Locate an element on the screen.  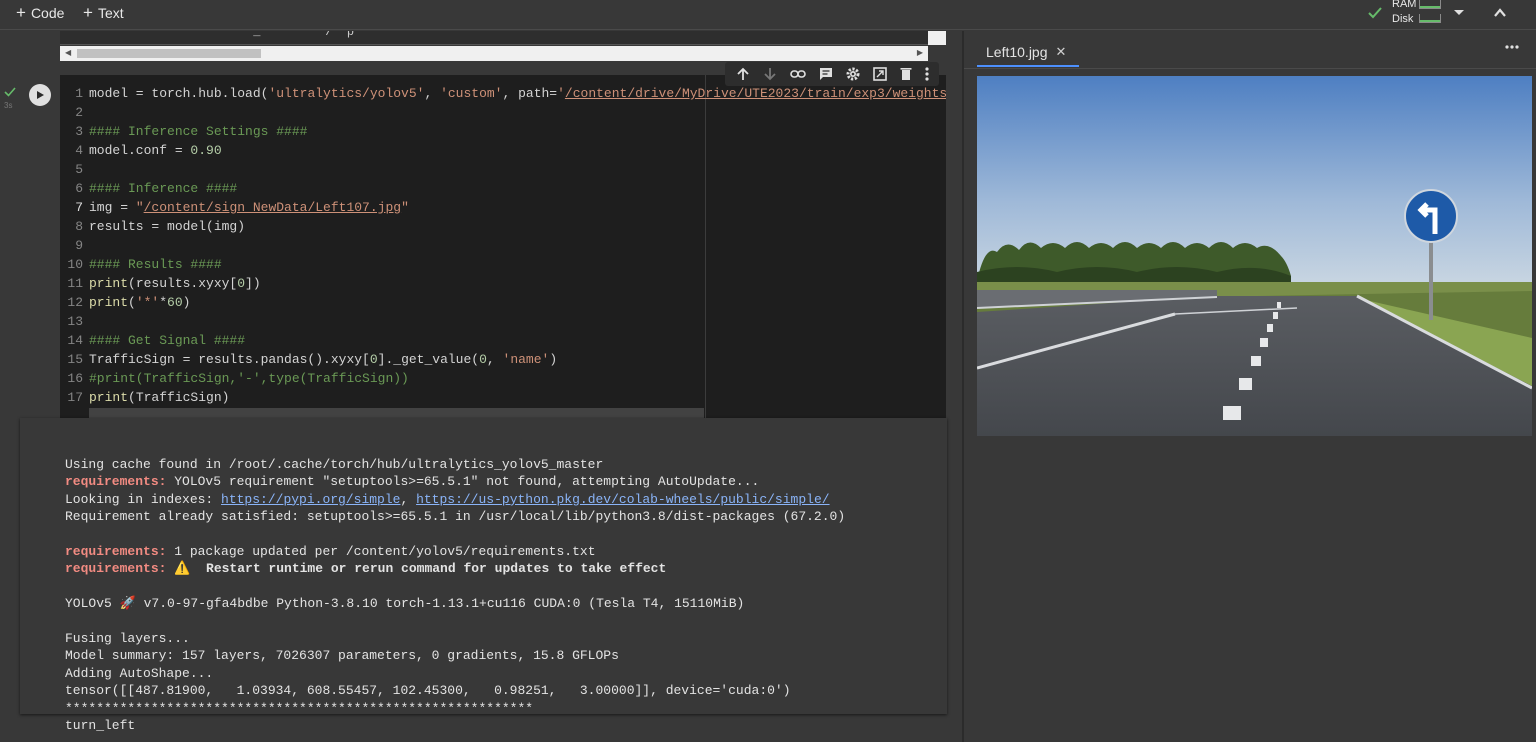
code-token: , is located at coordinates (432, 93).